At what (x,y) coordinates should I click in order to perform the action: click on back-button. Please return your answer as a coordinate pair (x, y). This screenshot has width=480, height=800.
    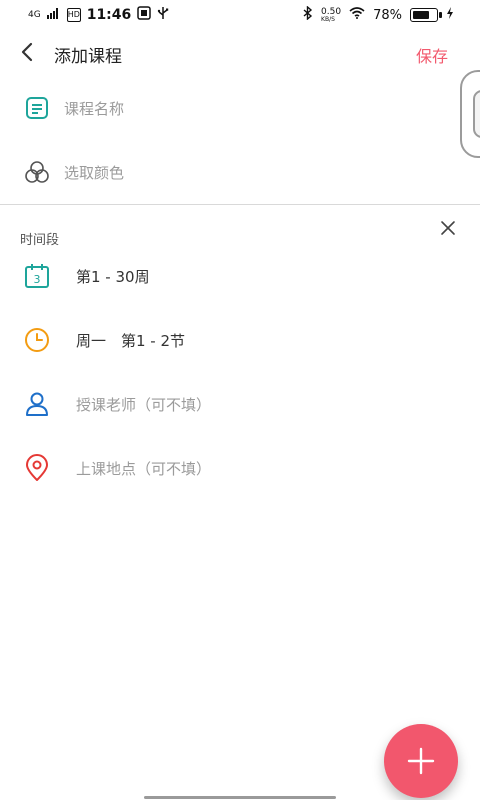
    Looking at the image, I should click on (28, 52).